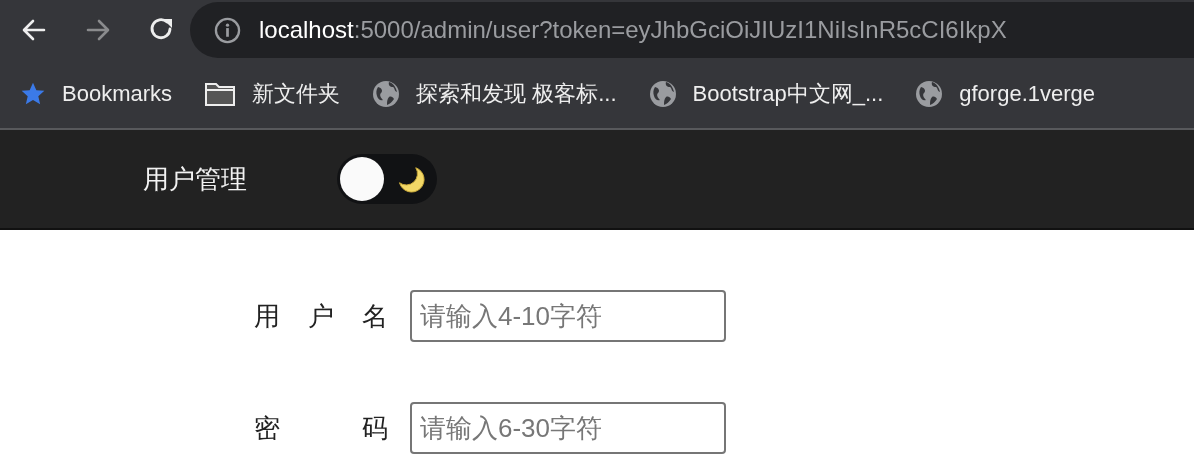 Image resolution: width=1194 pixels, height=470 pixels. I want to click on theme-toggle, so click(387, 179).